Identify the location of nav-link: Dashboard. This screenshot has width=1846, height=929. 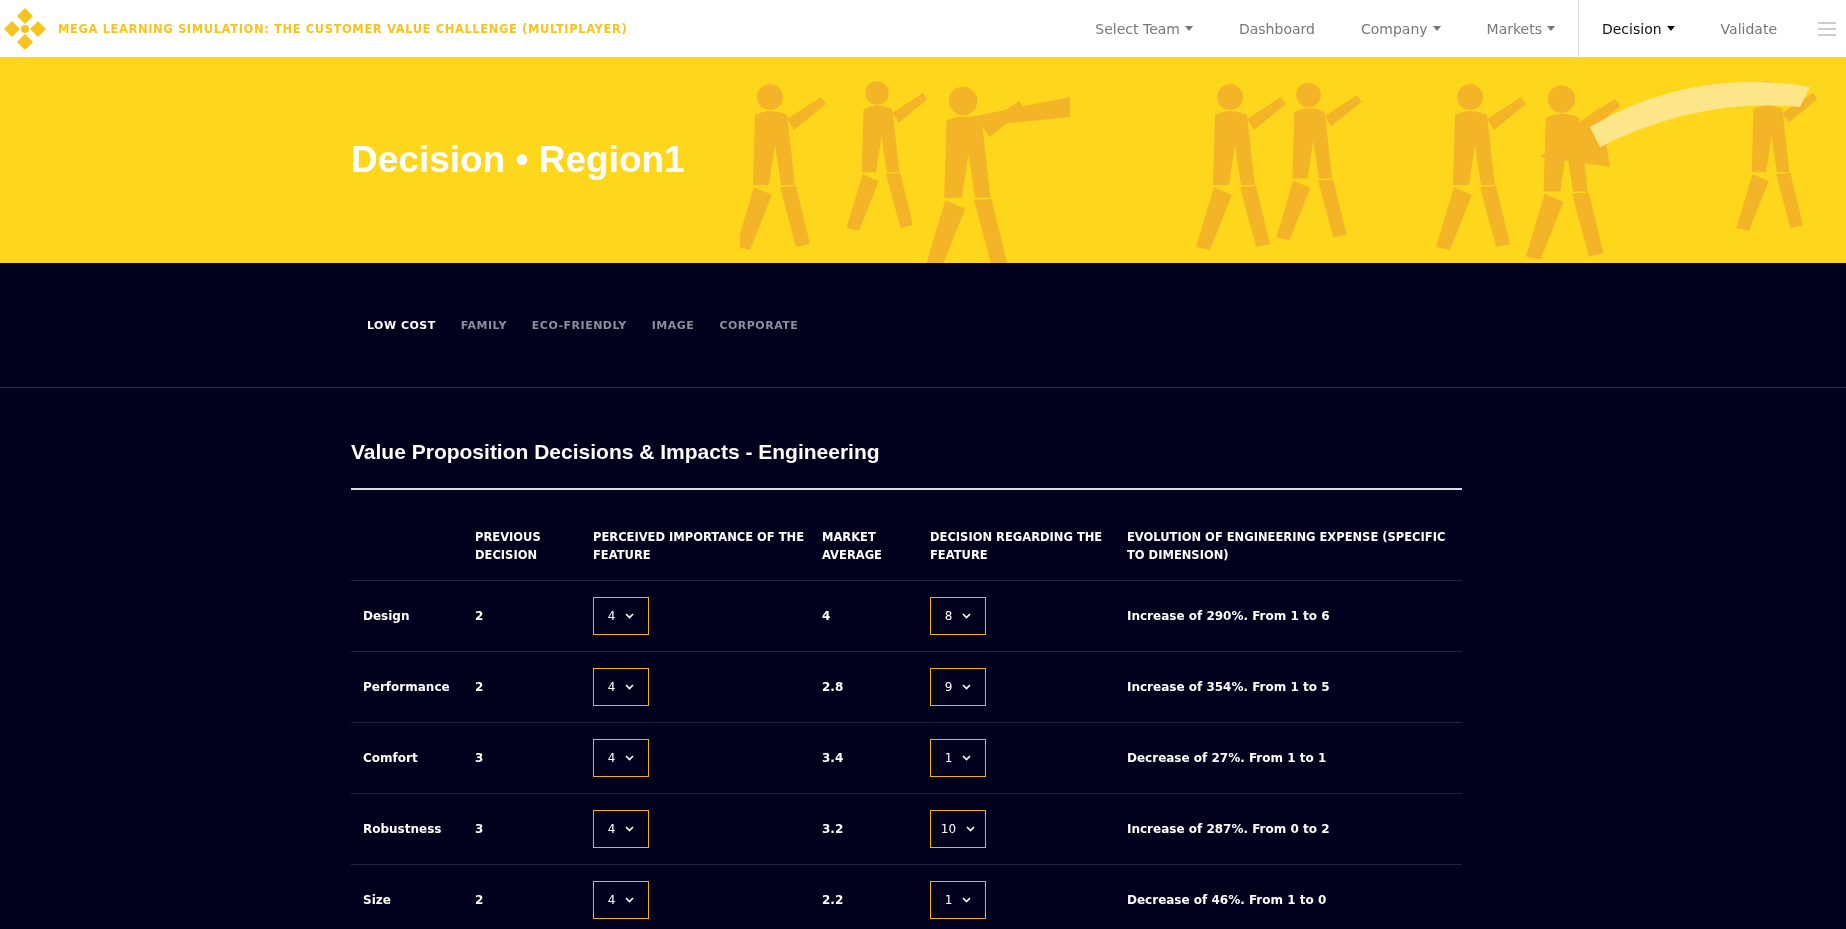
(1276, 28).